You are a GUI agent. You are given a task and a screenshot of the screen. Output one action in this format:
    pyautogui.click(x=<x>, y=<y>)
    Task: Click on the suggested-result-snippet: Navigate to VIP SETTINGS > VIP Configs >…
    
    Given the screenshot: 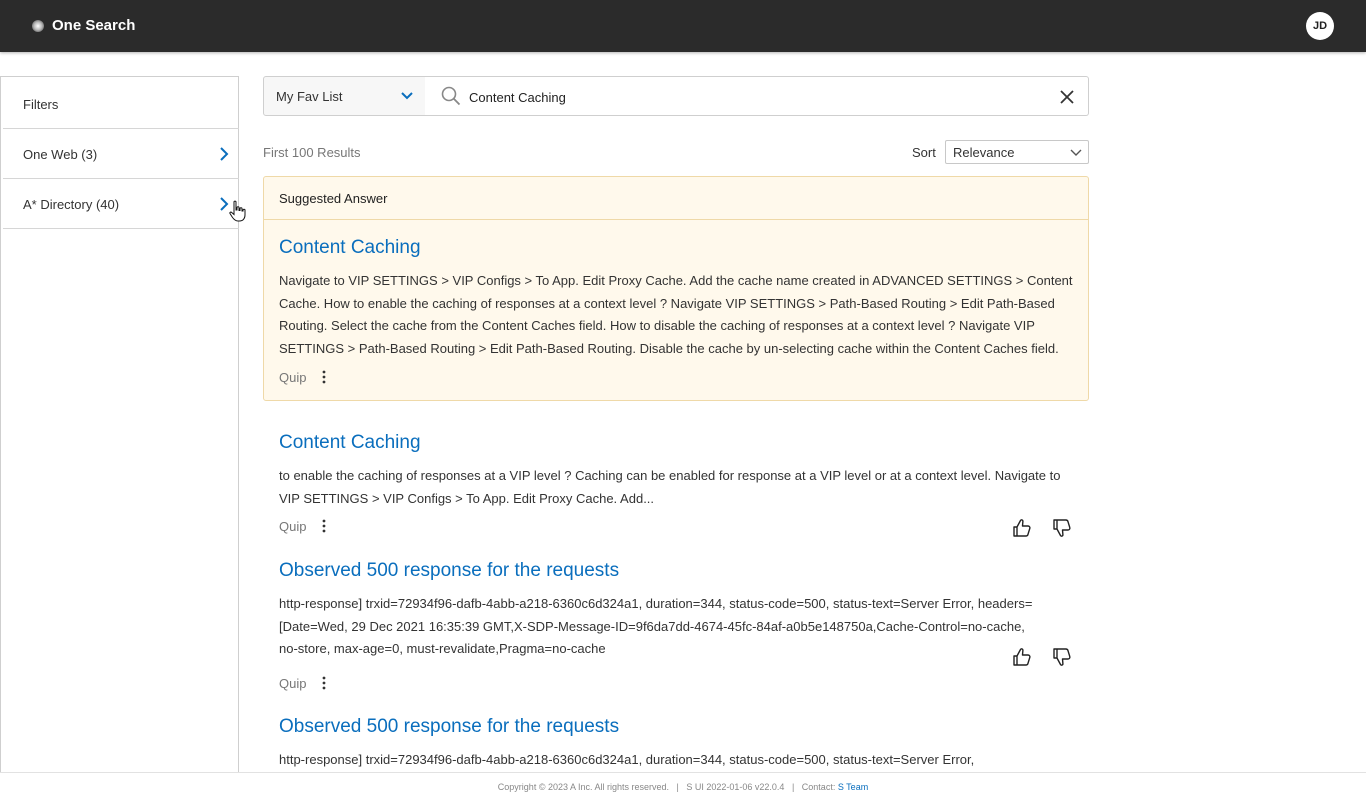 What is the action you would take?
    pyautogui.click(x=676, y=314)
    